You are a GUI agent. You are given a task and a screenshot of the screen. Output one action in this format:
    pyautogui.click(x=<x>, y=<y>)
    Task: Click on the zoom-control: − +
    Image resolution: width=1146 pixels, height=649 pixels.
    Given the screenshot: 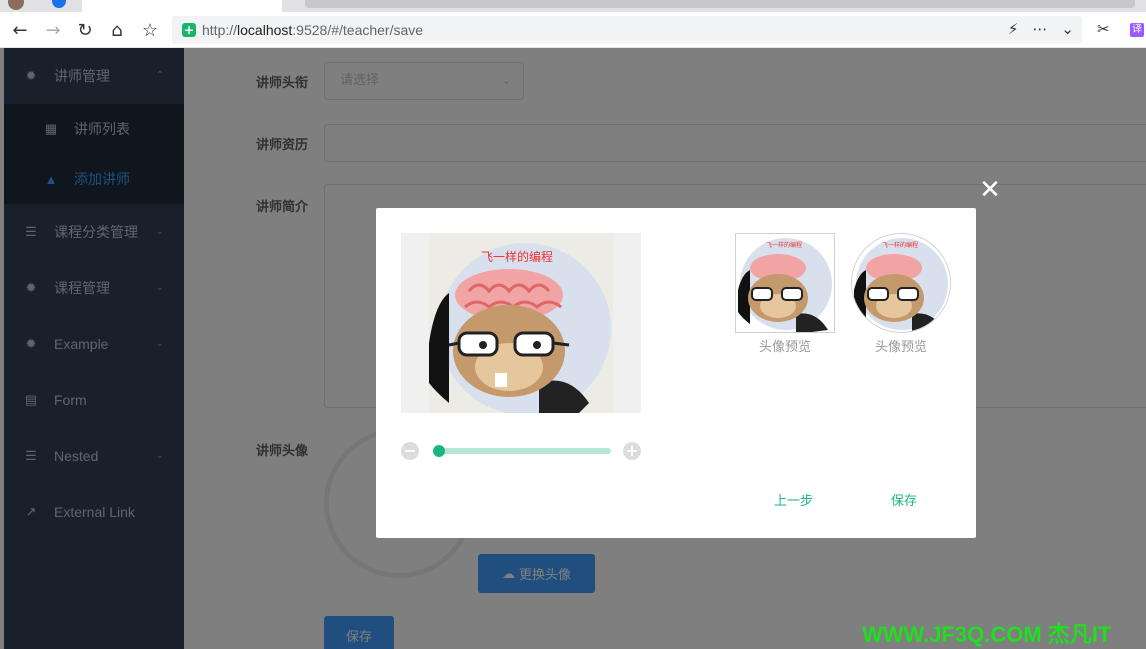 What is the action you would take?
    pyautogui.click(x=521, y=452)
    